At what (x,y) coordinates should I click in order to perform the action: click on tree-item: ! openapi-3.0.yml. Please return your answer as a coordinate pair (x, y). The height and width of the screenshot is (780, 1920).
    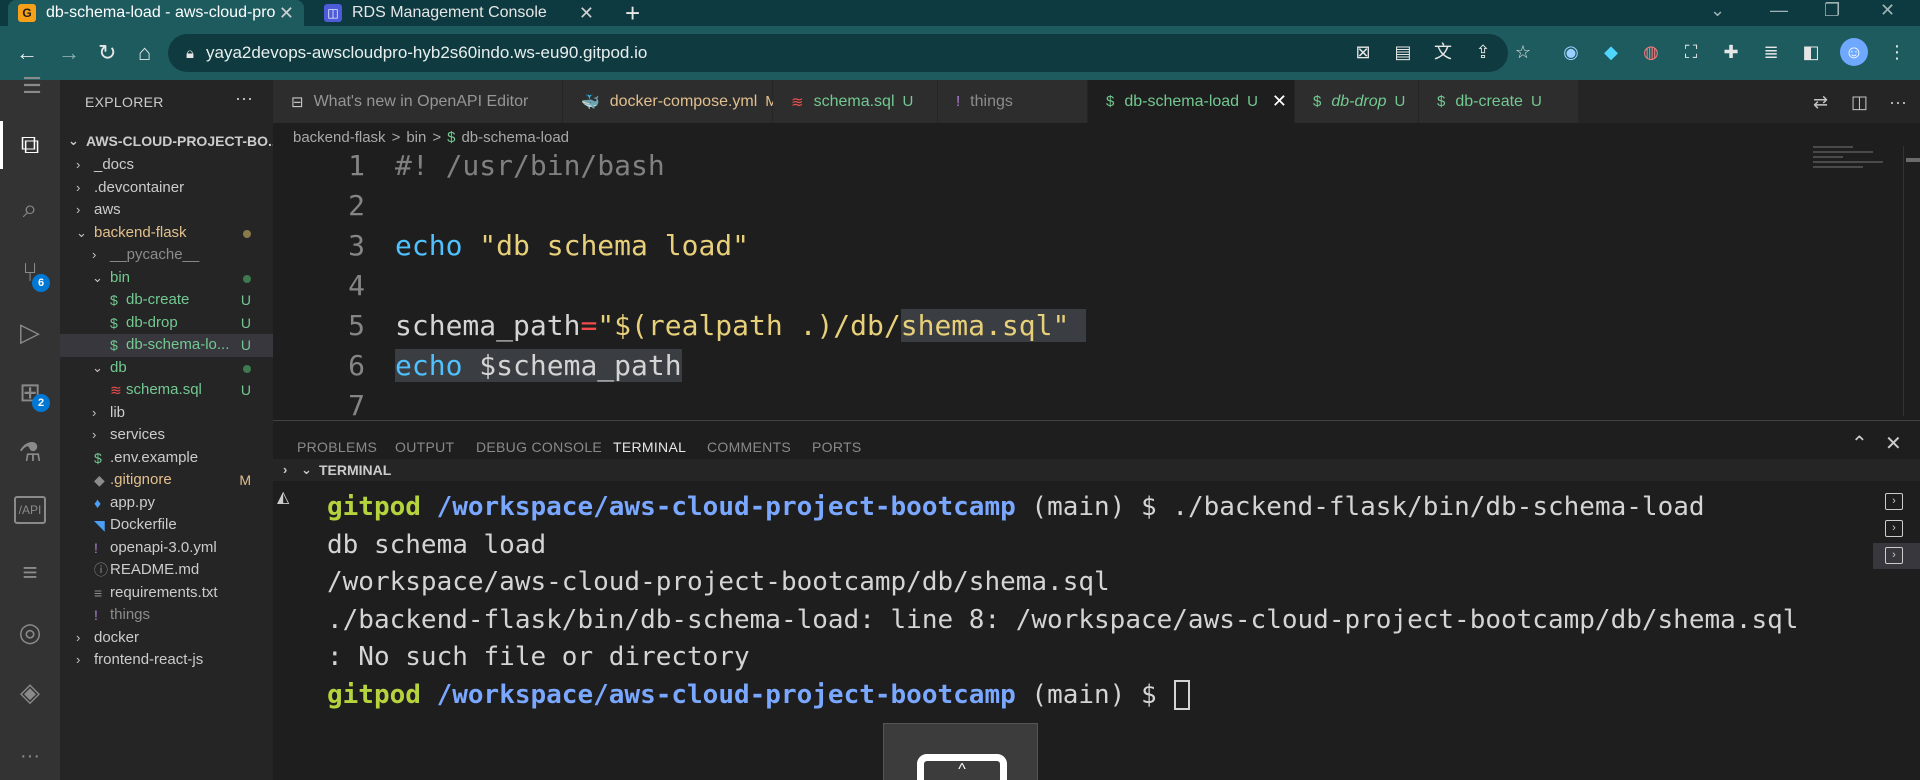
    Looking at the image, I should click on (166, 548).